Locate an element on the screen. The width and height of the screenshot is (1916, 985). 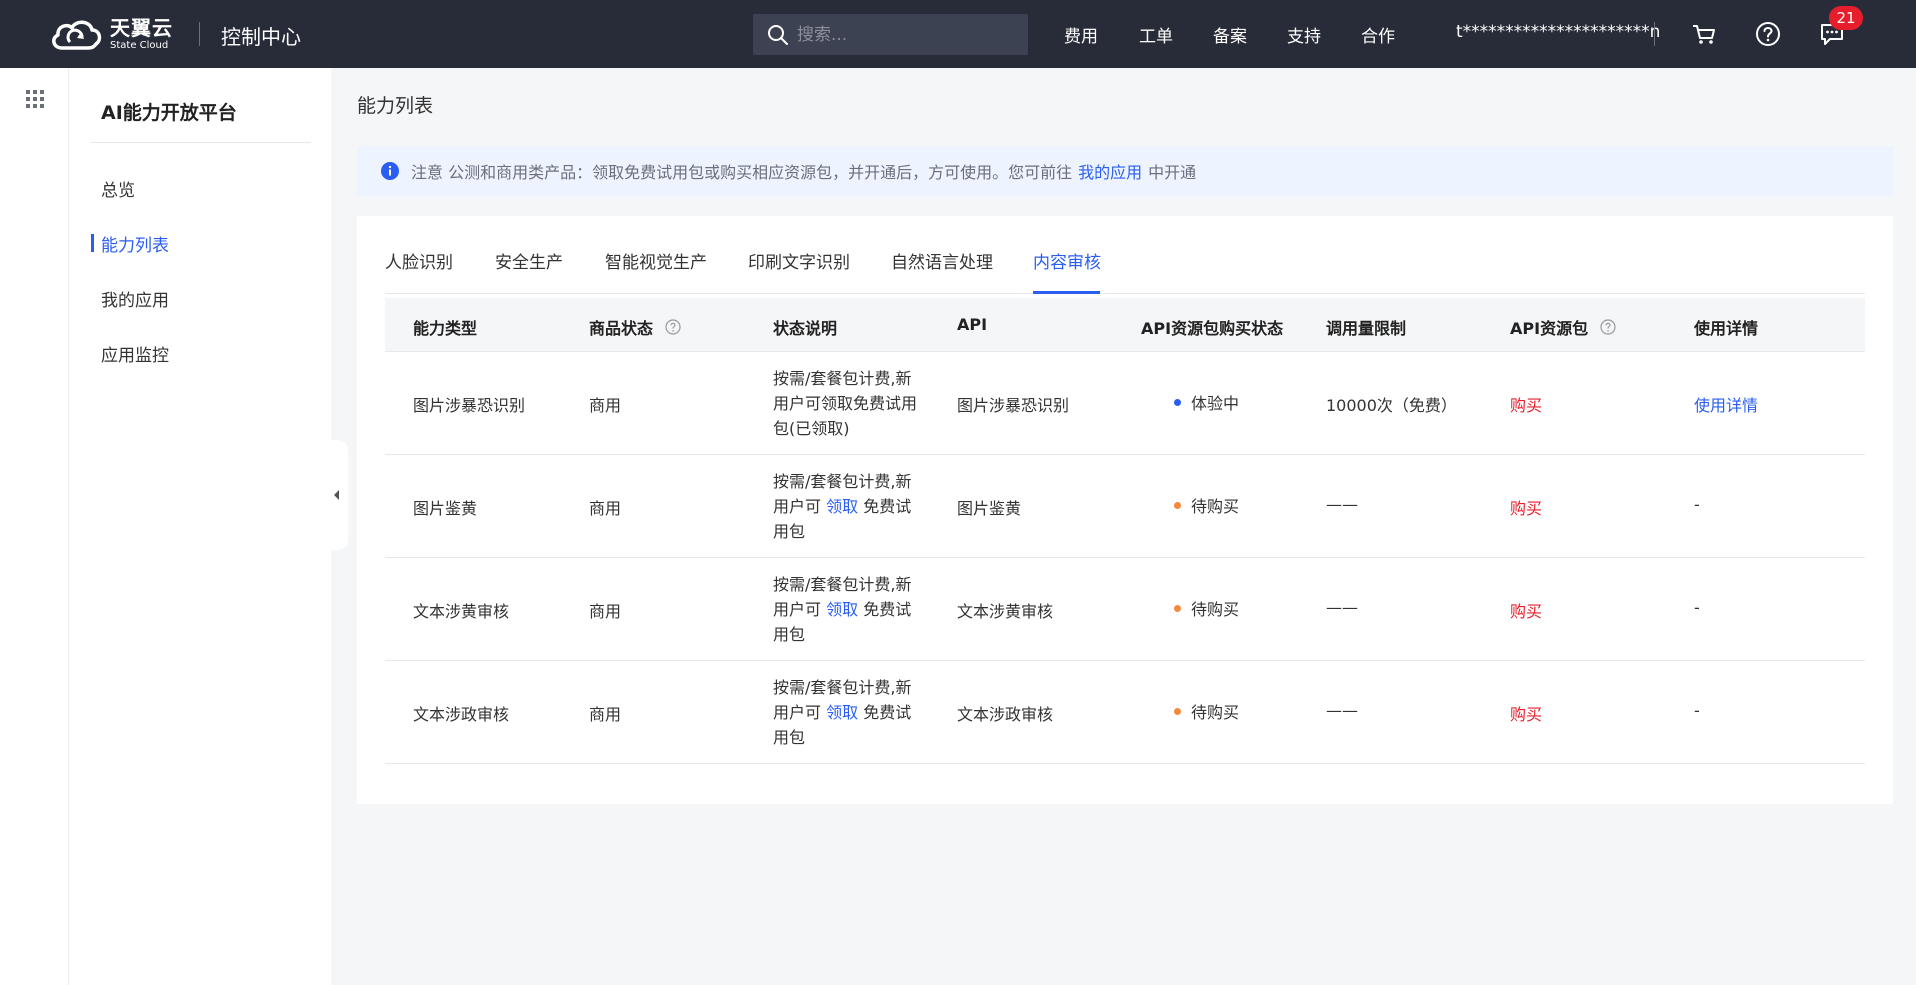
cell-type: 文本涉政审核 is located at coordinates (461, 714).